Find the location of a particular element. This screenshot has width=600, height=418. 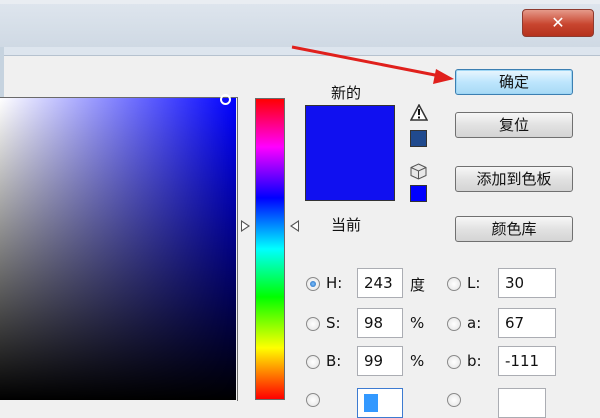

hue-slider-right-arrow is located at coordinates (294, 226).